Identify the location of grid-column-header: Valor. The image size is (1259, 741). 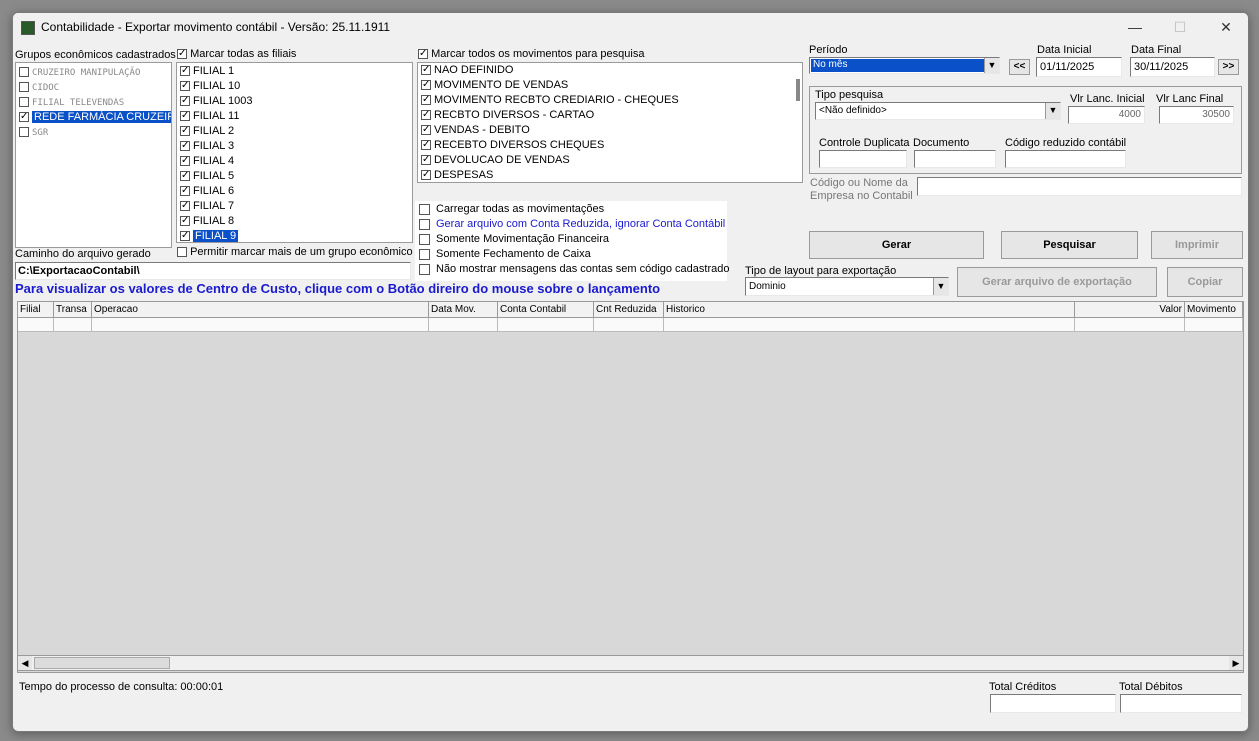
(1130, 310).